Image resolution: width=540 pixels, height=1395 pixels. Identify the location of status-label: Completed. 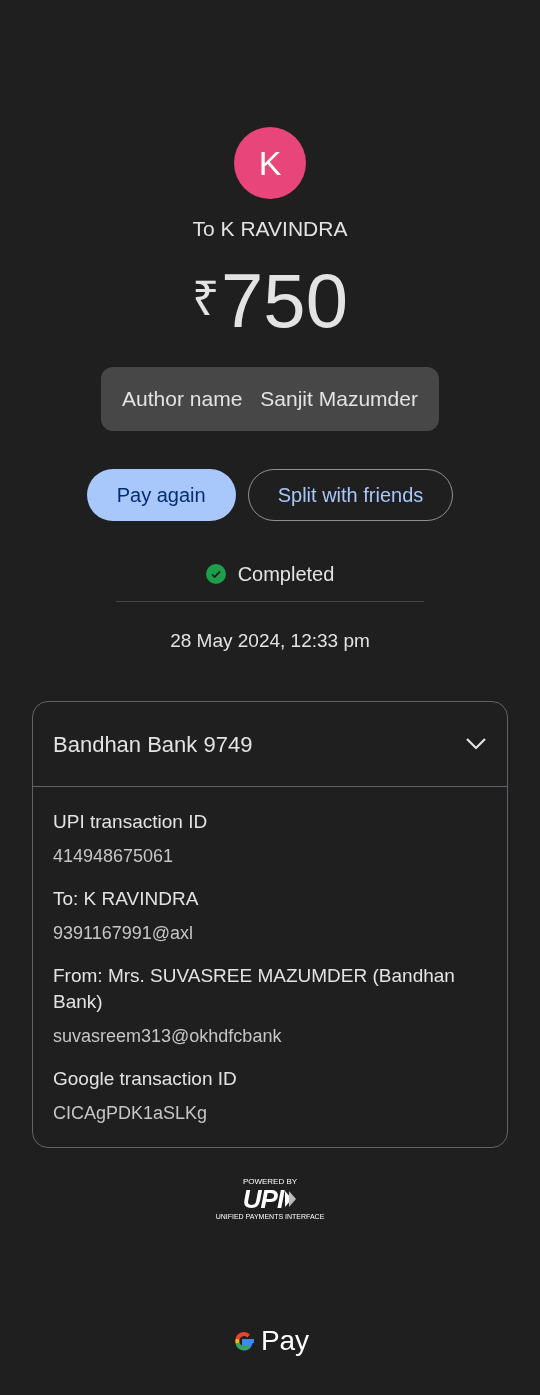
(286, 574).